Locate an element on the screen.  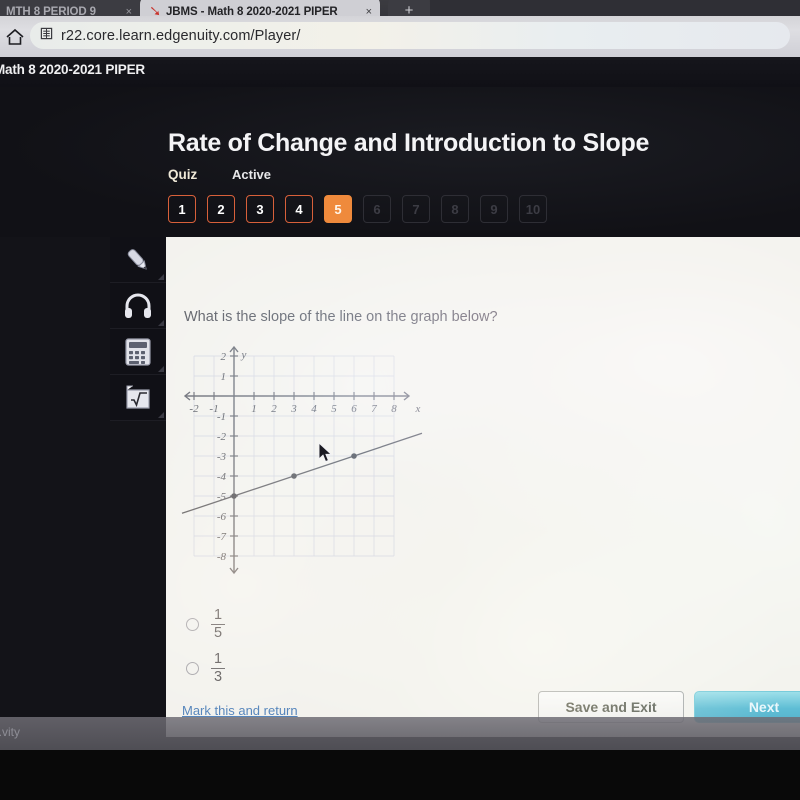
calculator-icon is located at coordinates (138, 351).